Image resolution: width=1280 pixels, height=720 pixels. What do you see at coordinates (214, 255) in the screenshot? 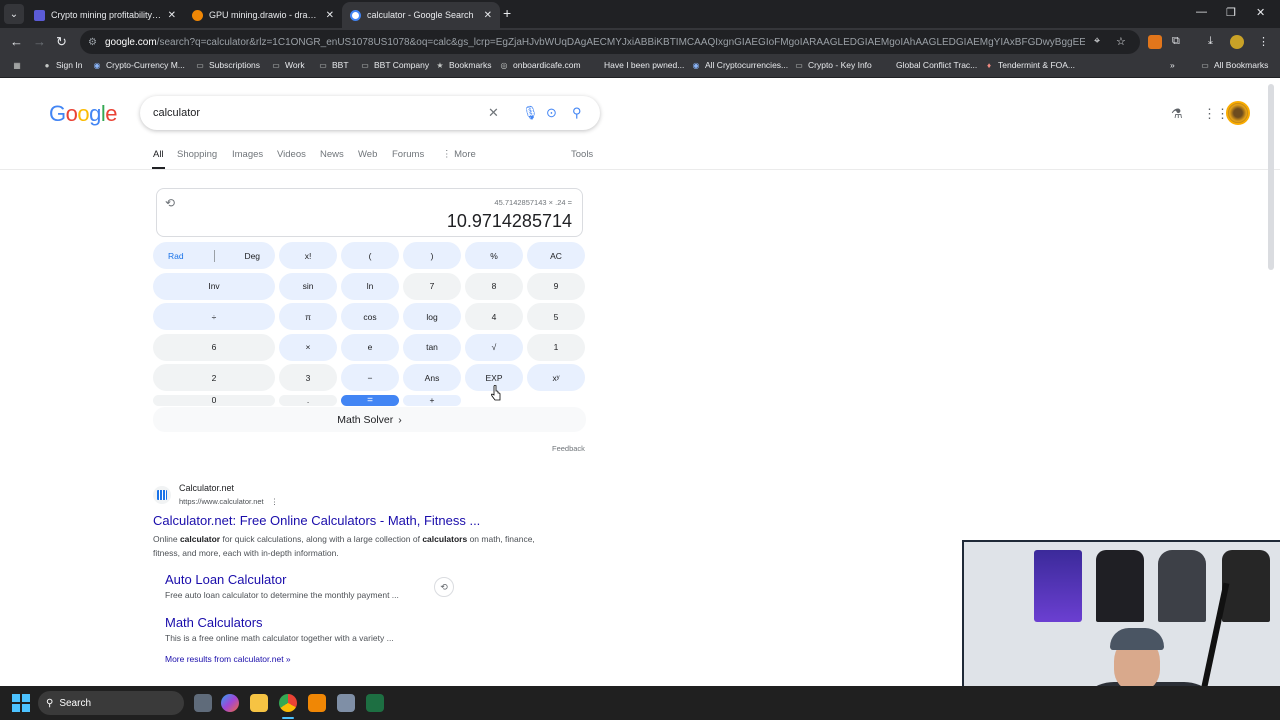
I see `rad-deg-toggle: Rad Deg` at bounding box center [214, 255].